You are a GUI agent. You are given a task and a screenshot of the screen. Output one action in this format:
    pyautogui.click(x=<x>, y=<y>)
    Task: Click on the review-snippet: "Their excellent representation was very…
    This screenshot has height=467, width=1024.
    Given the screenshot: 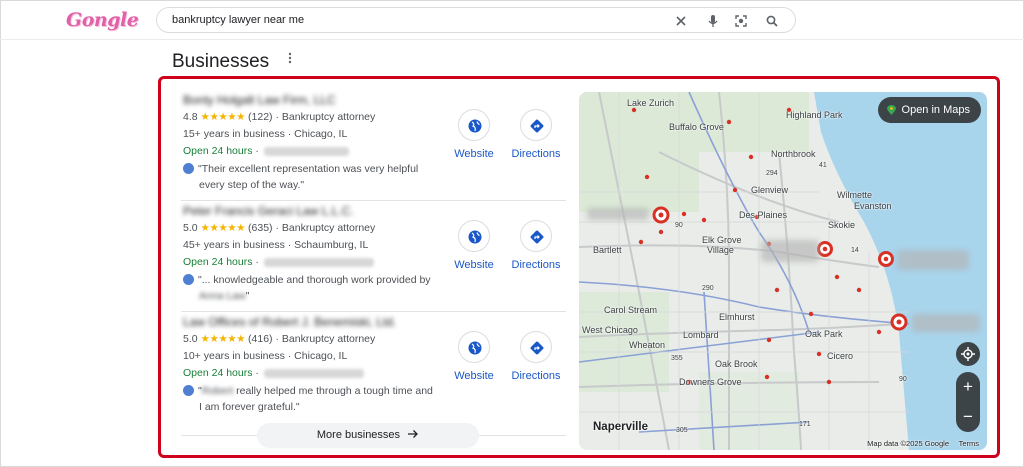 What is the action you would take?
    pyautogui.click(x=318, y=177)
    